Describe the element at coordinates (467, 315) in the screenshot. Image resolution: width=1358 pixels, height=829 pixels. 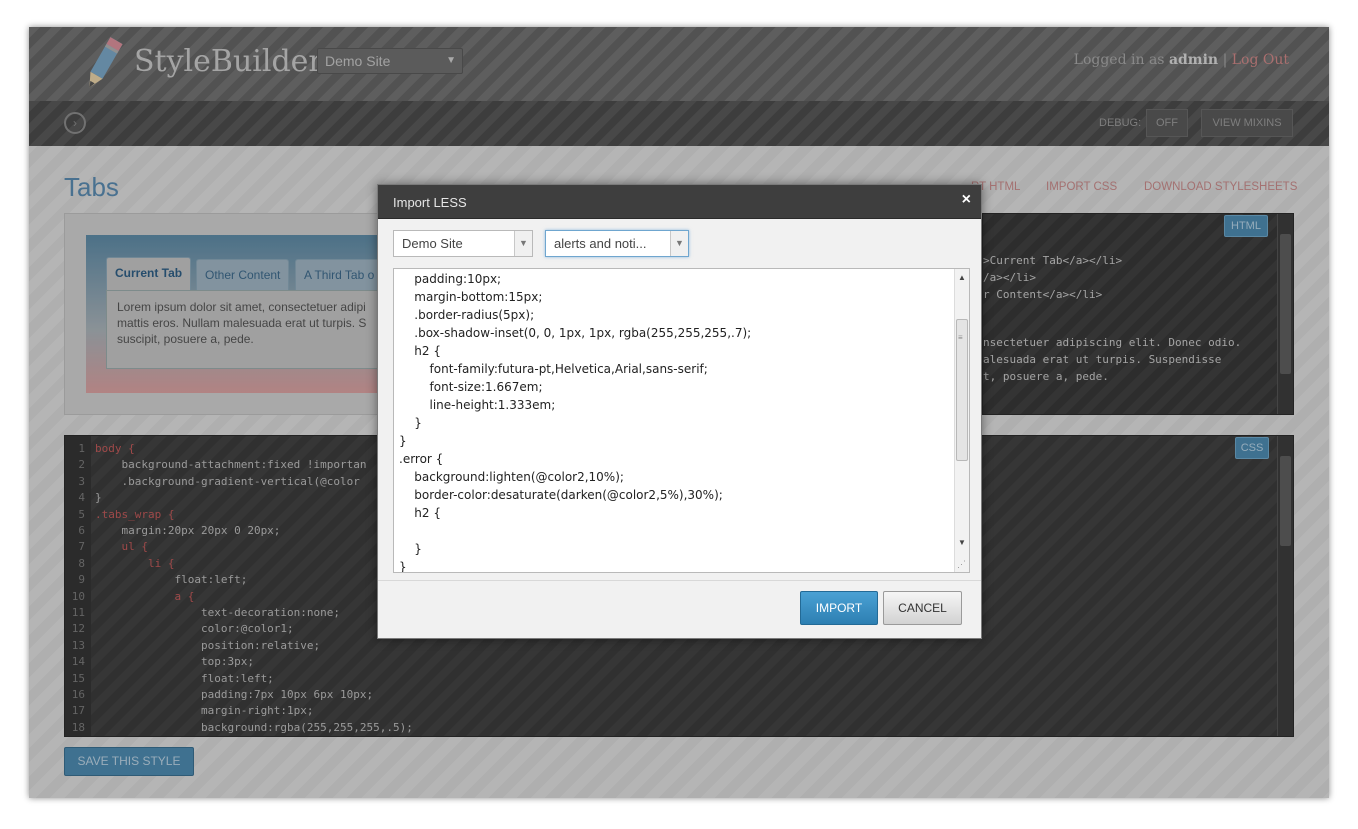
I see `less-code-line: .border-radius(5px);` at that location.